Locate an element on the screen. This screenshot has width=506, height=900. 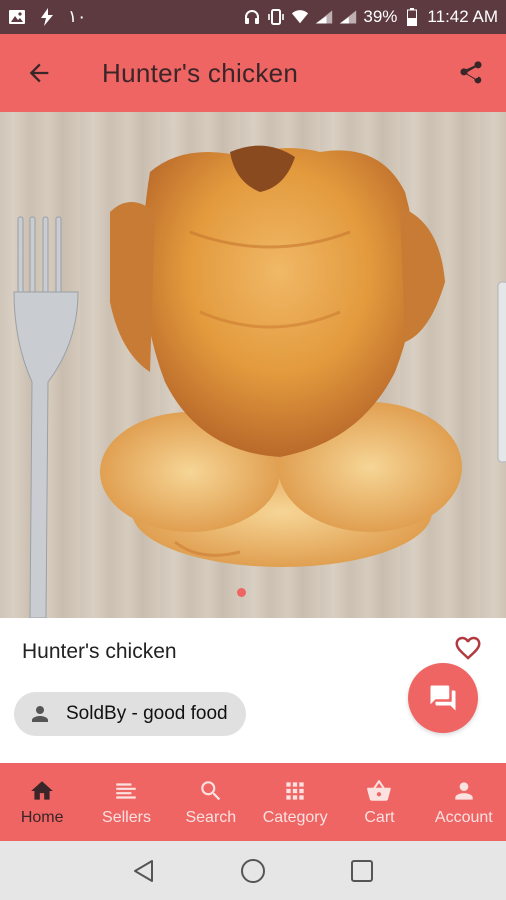
nav-item-search: Search is located at coordinates (211, 802).